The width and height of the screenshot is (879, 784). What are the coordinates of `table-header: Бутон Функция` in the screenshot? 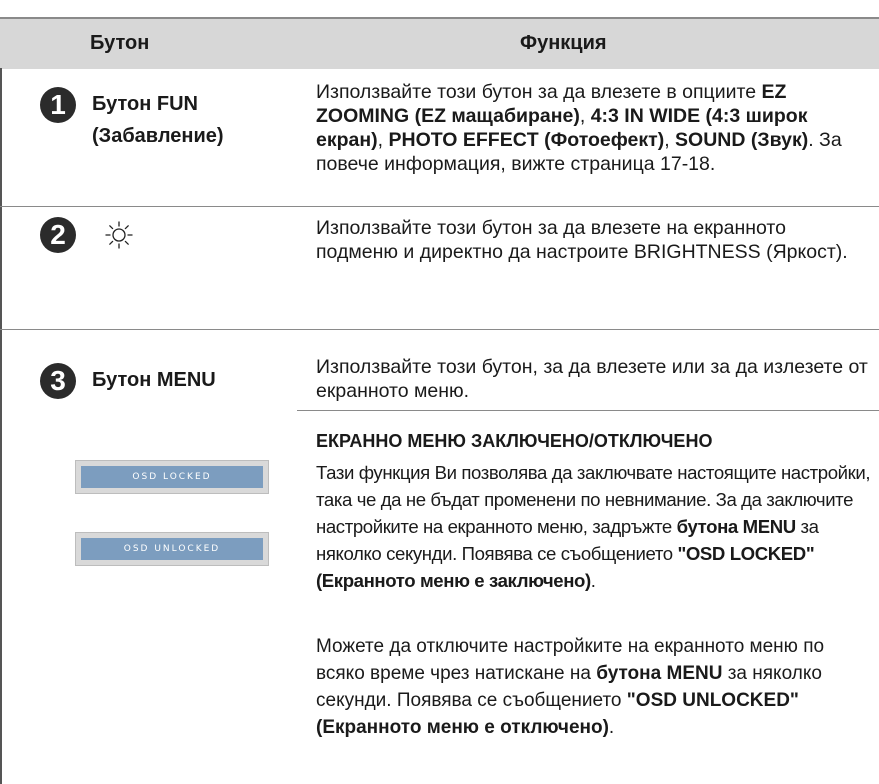 It's located at (439, 43).